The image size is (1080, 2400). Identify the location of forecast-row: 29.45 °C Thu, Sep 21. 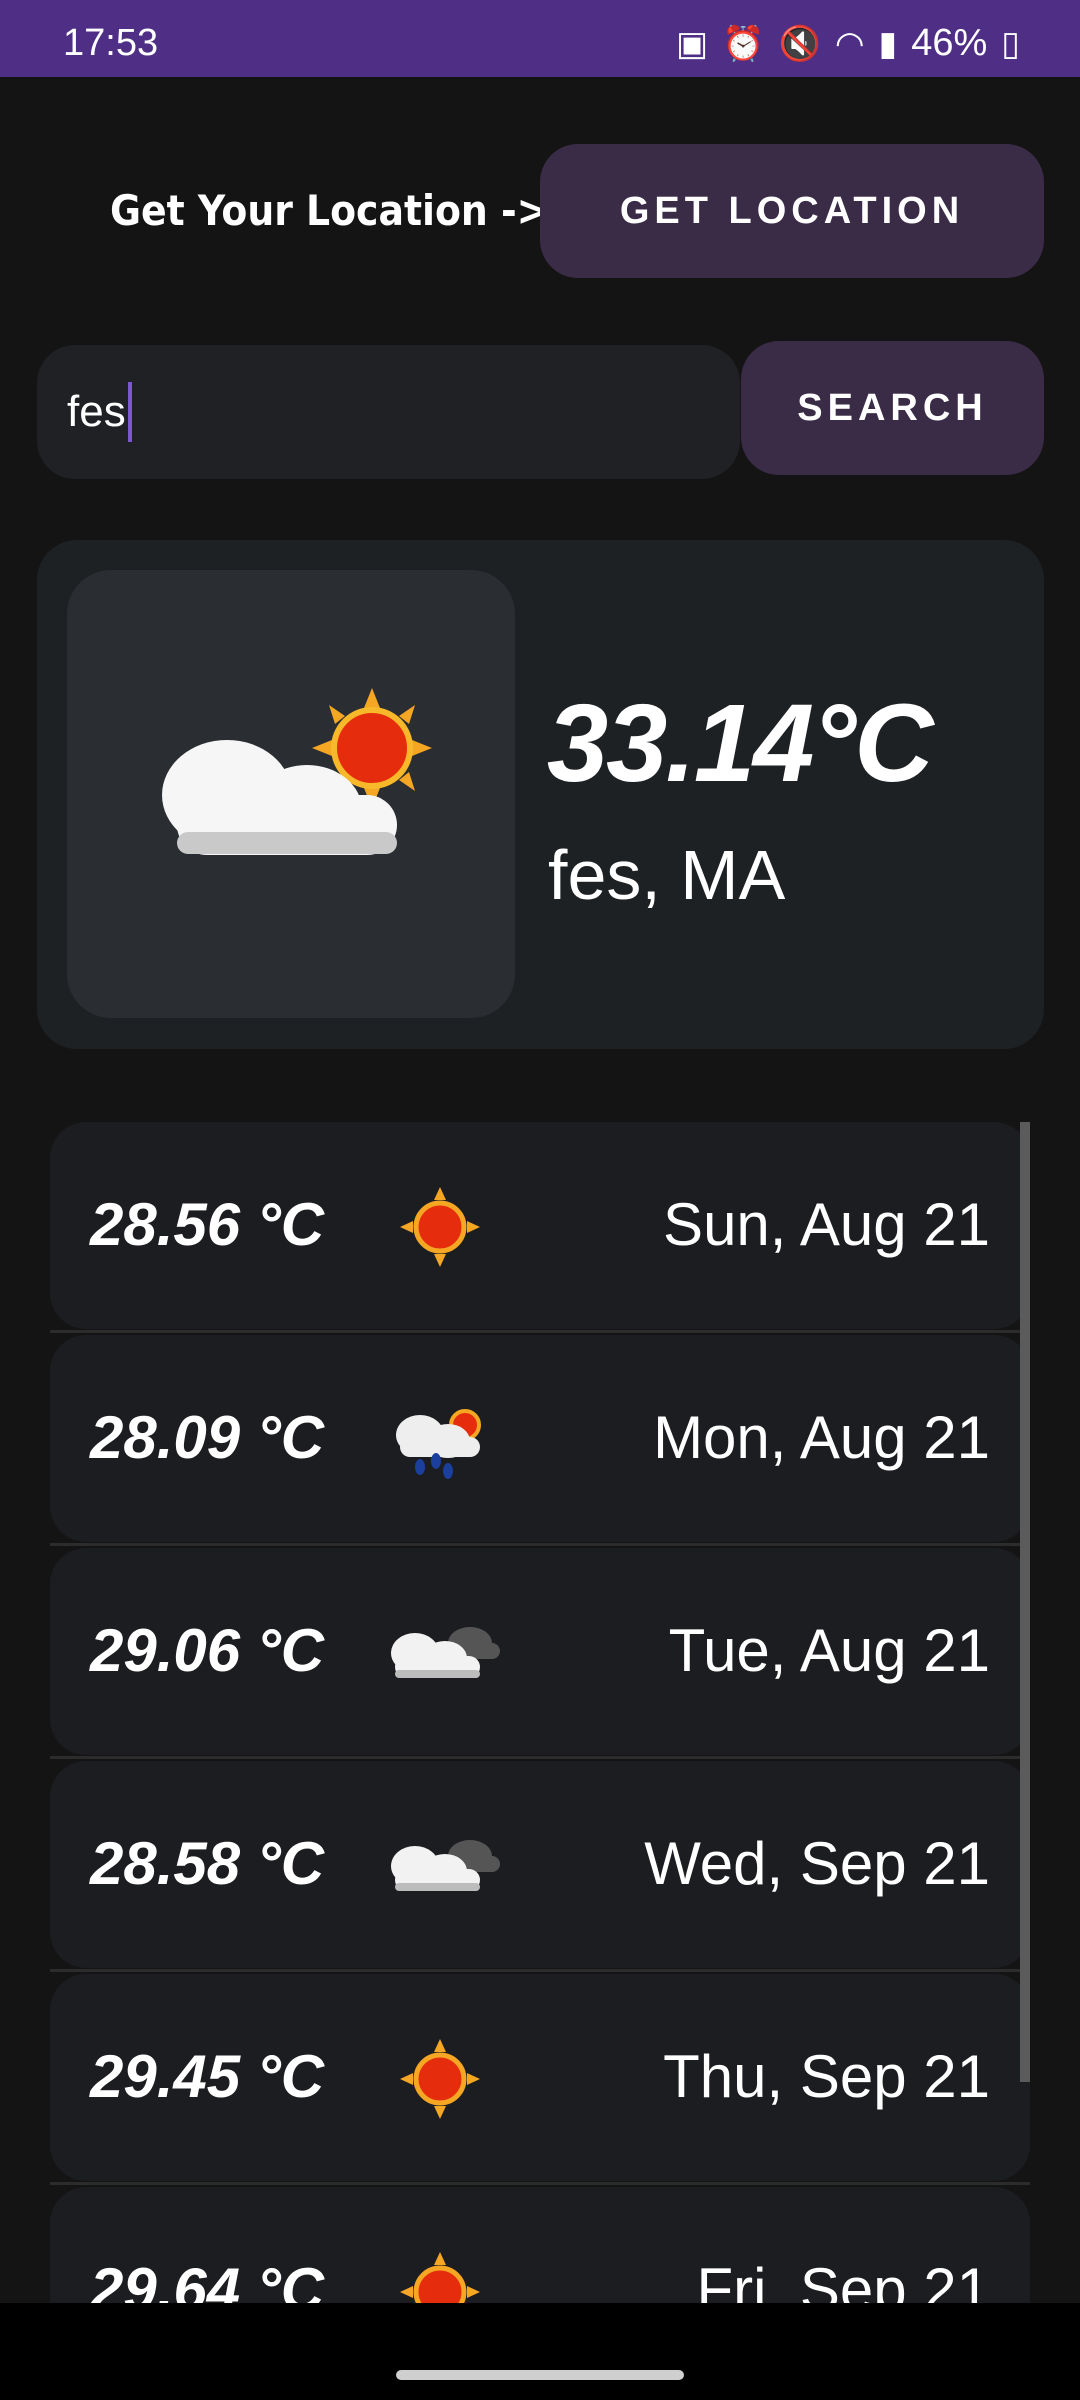
(540, 2079).